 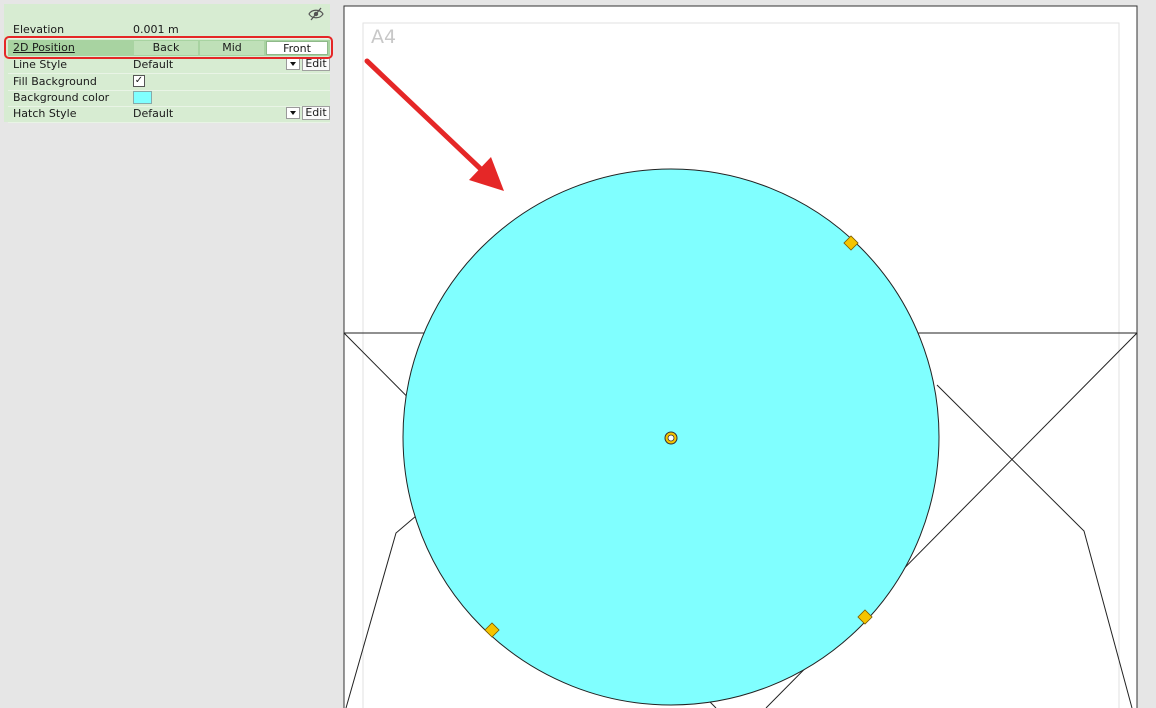 What do you see at coordinates (297, 48) in the screenshot?
I see `position-front-button: Front` at bounding box center [297, 48].